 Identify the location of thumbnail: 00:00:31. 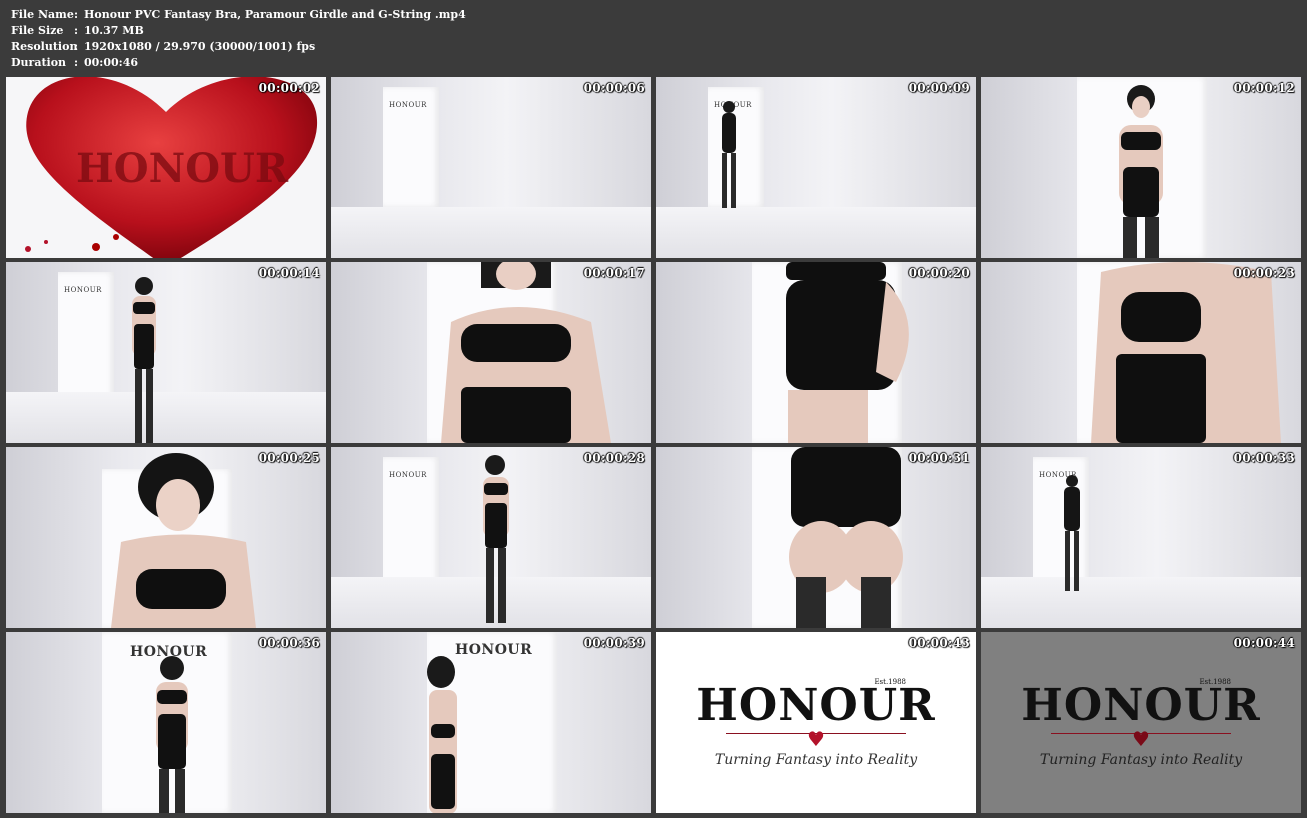
(816, 537).